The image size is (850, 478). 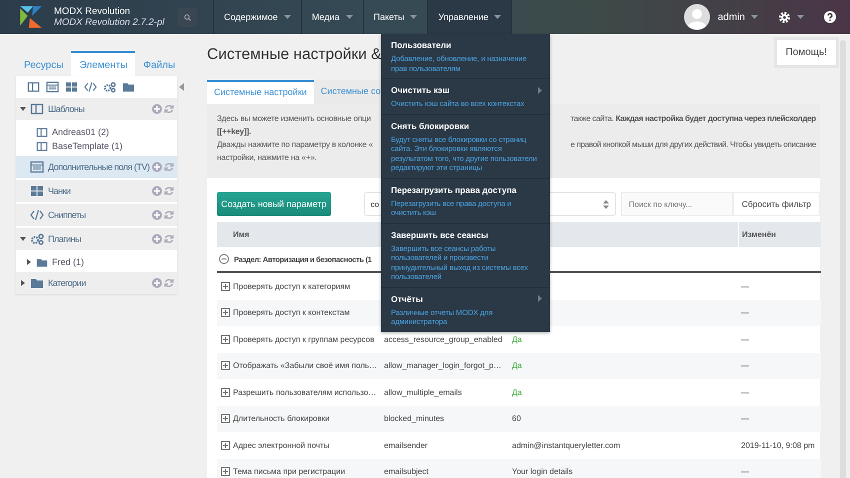 I want to click on tree-item: Сниппеты, so click(x=96, y=215).